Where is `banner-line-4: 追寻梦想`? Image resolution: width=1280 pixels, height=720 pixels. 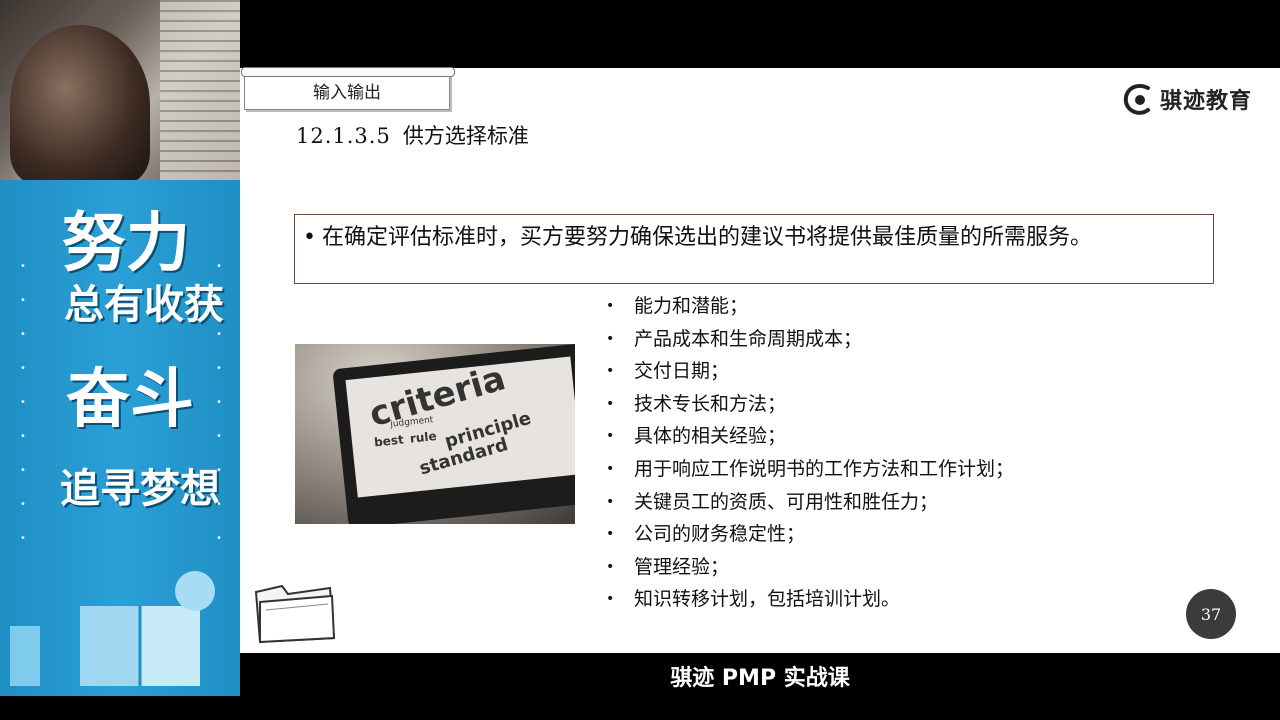
banner-line-4: 追寻梦想 is located at coordinates (140, 489).